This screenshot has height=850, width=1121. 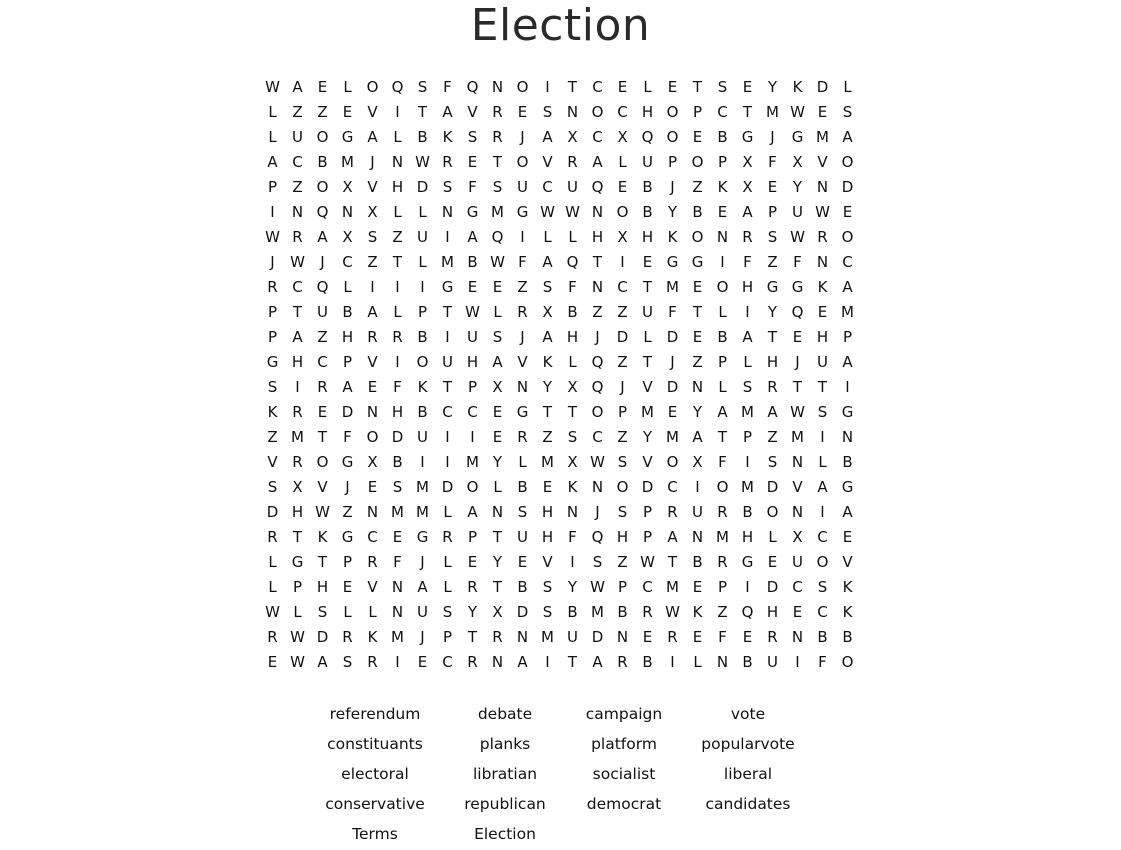 What do you see at coordinates (722, 187) in the screenshot?
I see `grid-cell: K` at bounding box center [722, 187].